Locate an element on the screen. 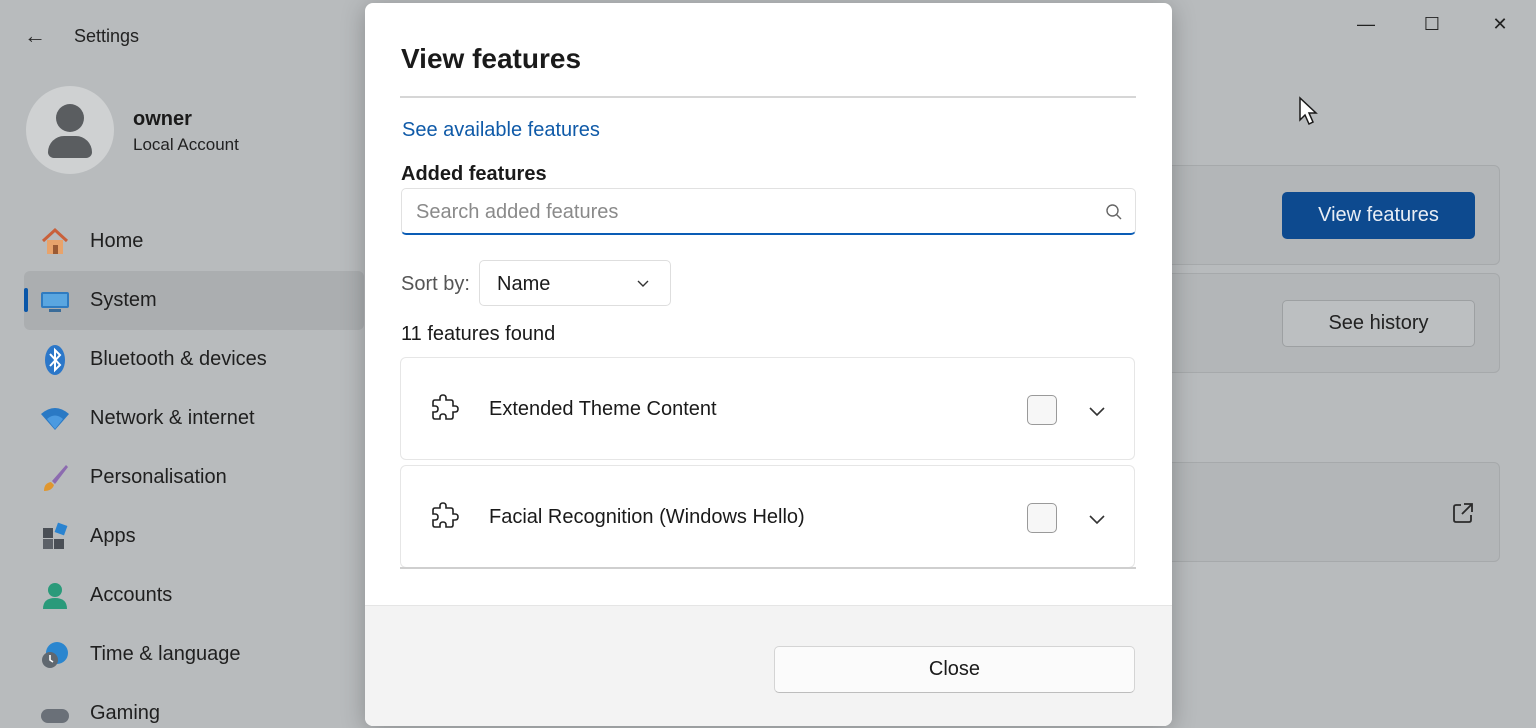 The height and width of the screenshot is (728, 1536). sidebar-item-label: Network & internet is located at coordinates (172, 418).